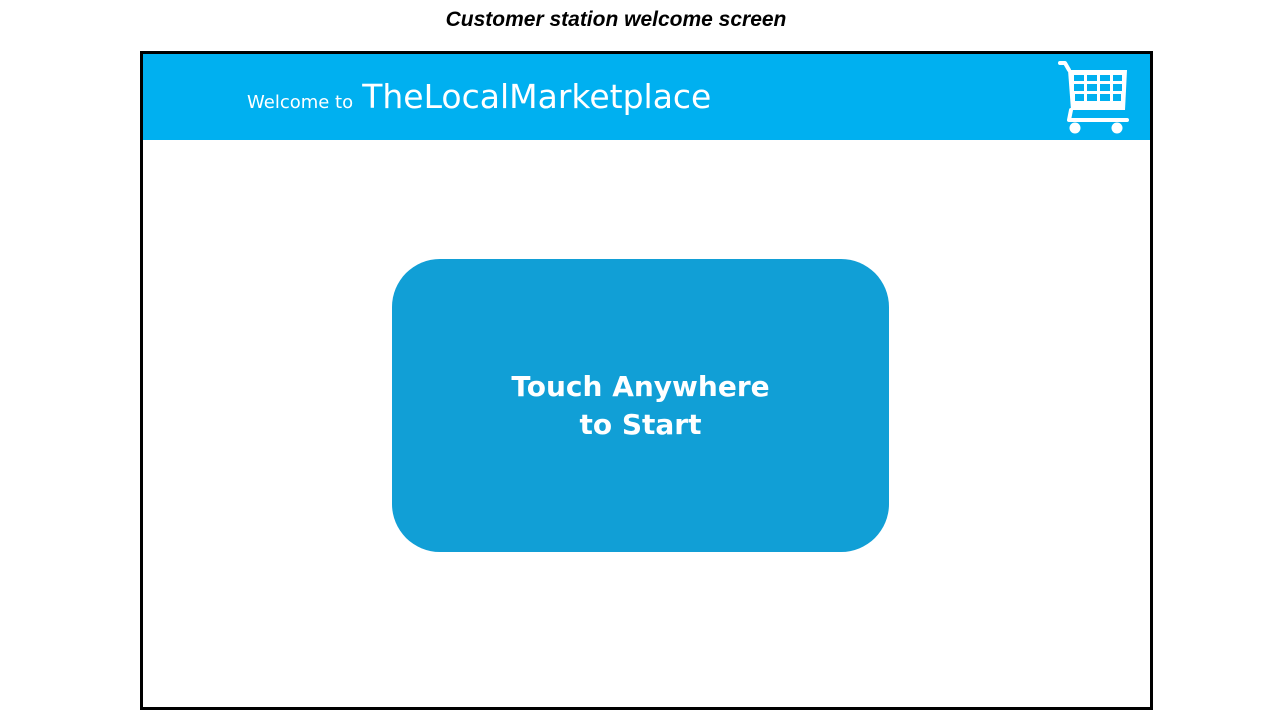  I want to click on start-label-line2: to Start, so click(640, 424).